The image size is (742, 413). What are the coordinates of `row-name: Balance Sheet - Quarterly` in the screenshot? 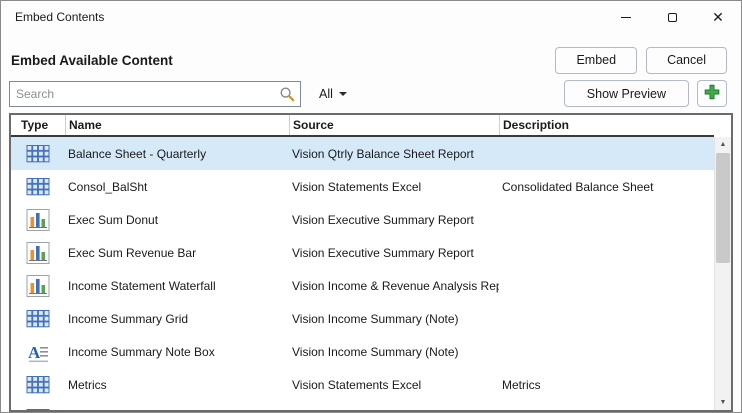 It's located at (137, 153).